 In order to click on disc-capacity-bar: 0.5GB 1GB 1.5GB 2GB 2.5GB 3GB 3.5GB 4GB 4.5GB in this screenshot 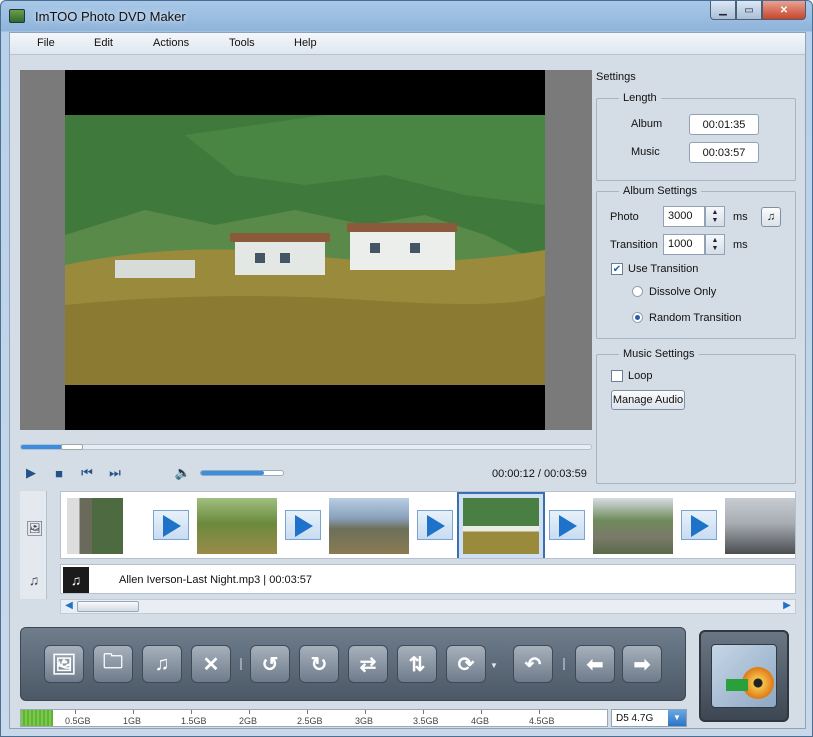, I will do `click(314, 718)`.